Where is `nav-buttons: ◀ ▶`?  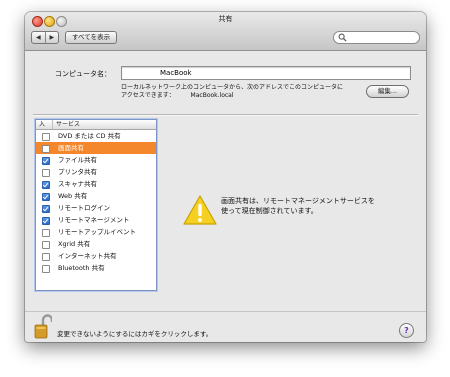 nav-buttons: ◀ ▶ is located at coordinates (45, 37).